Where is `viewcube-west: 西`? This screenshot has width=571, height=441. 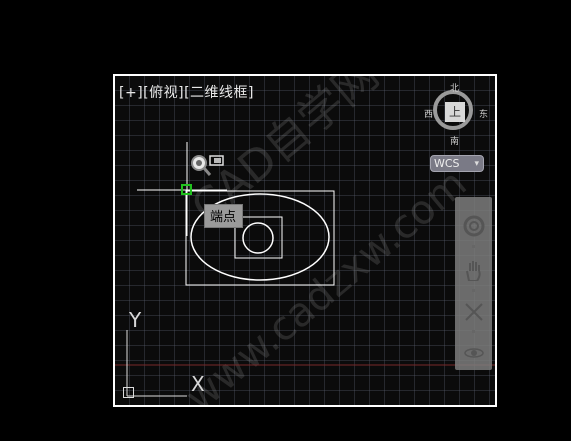
viewcube-west: 西 is located at coordinates (428, 113).